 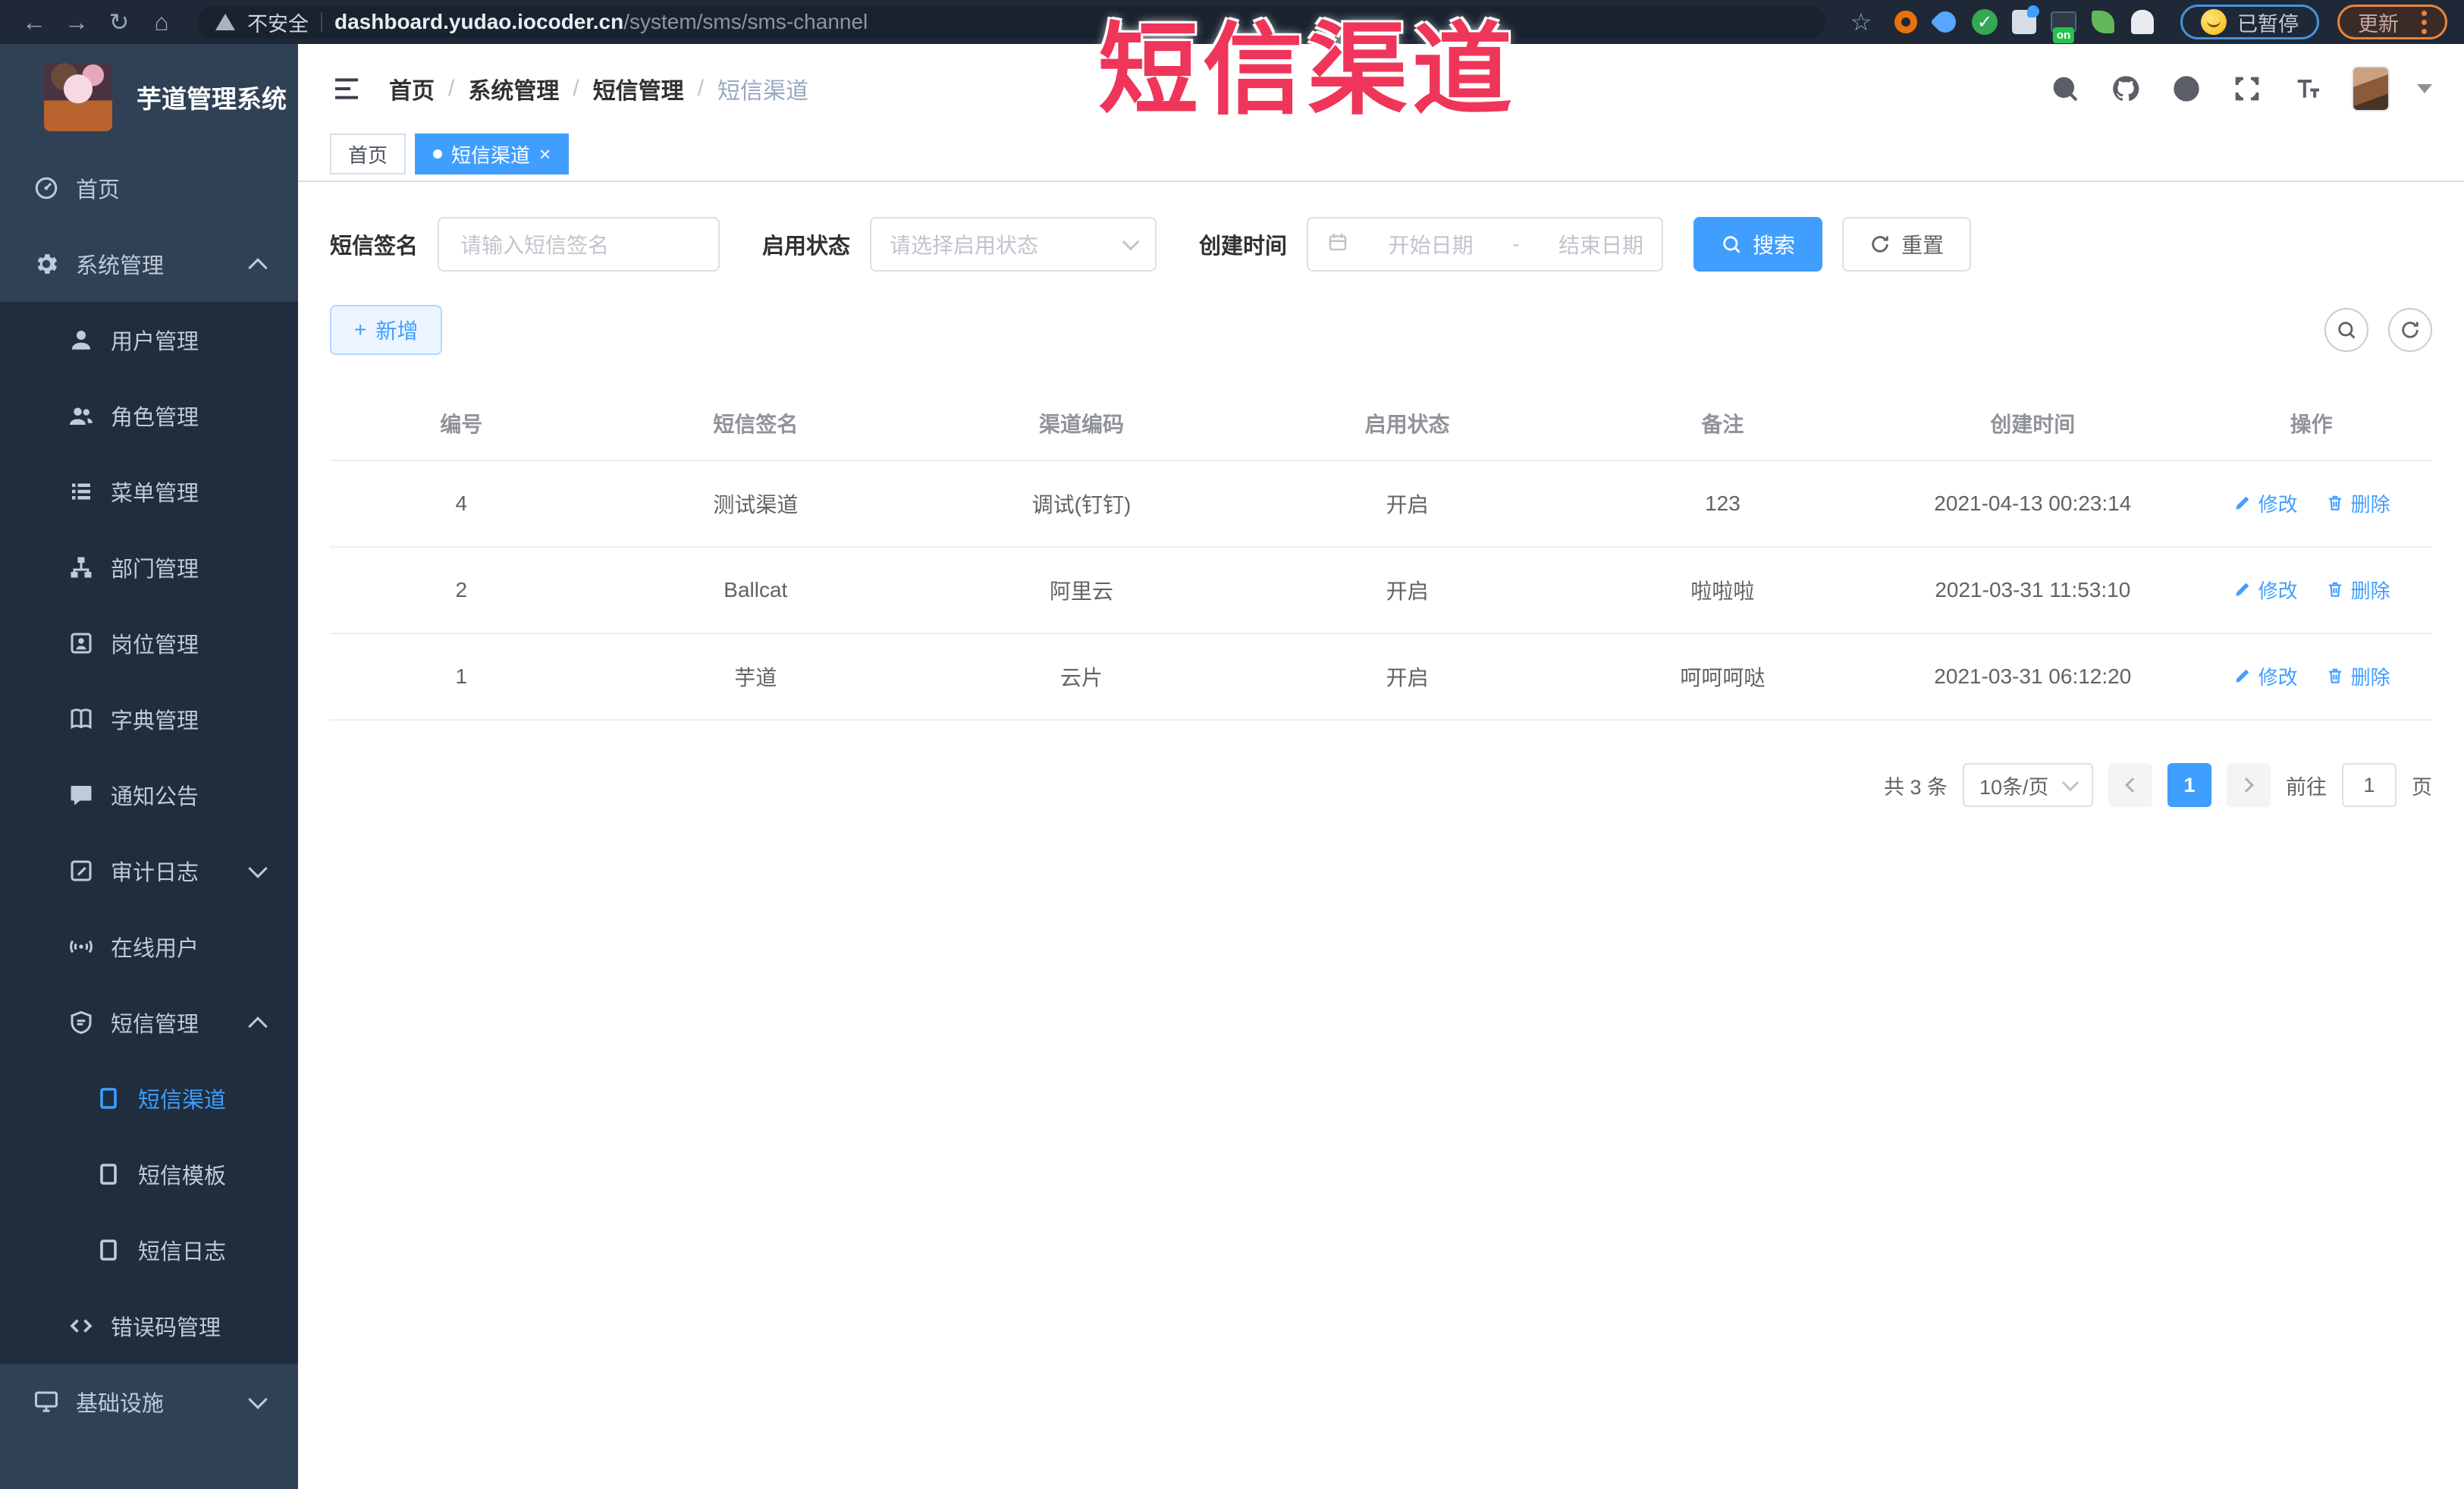 What do you see at coordinates (513, 88) in the screenshot?
I see `breadcrumb-item: 系统管理` at bounding box center [513, 88].